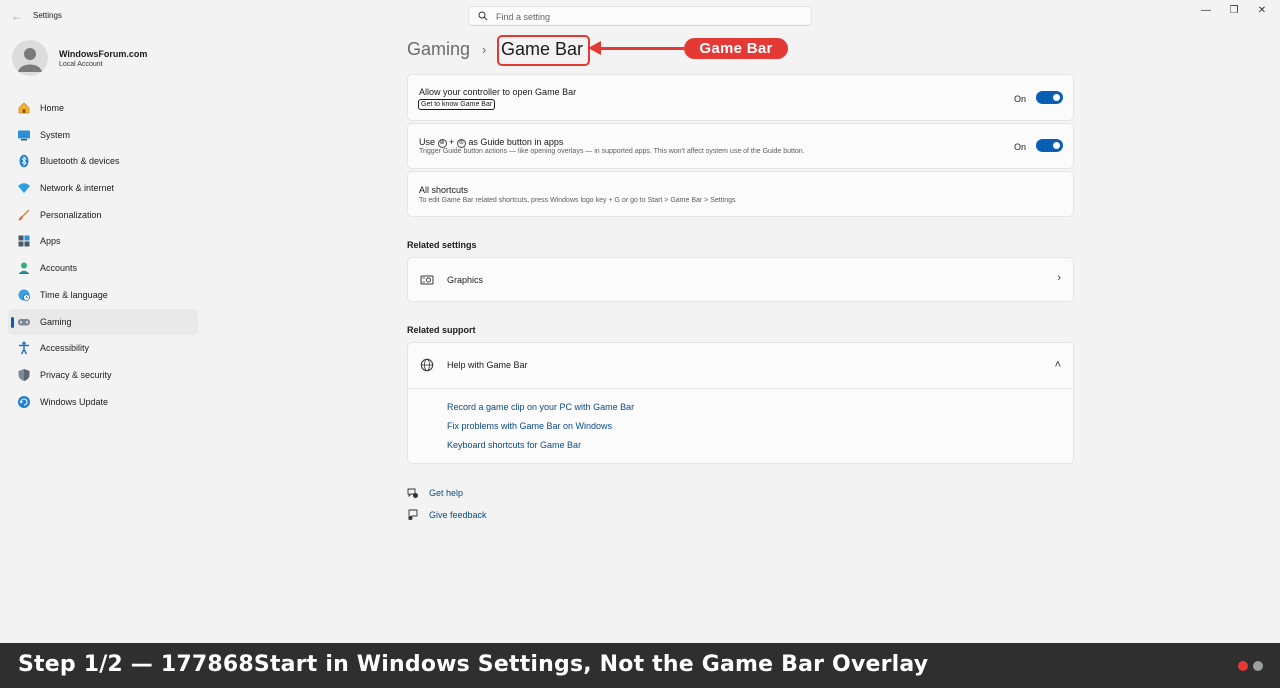 Image resolution: width=1280 pixels, height=688 pixels. I want to click on sidebar-item-time-language: Time & language, so click(103, 295).